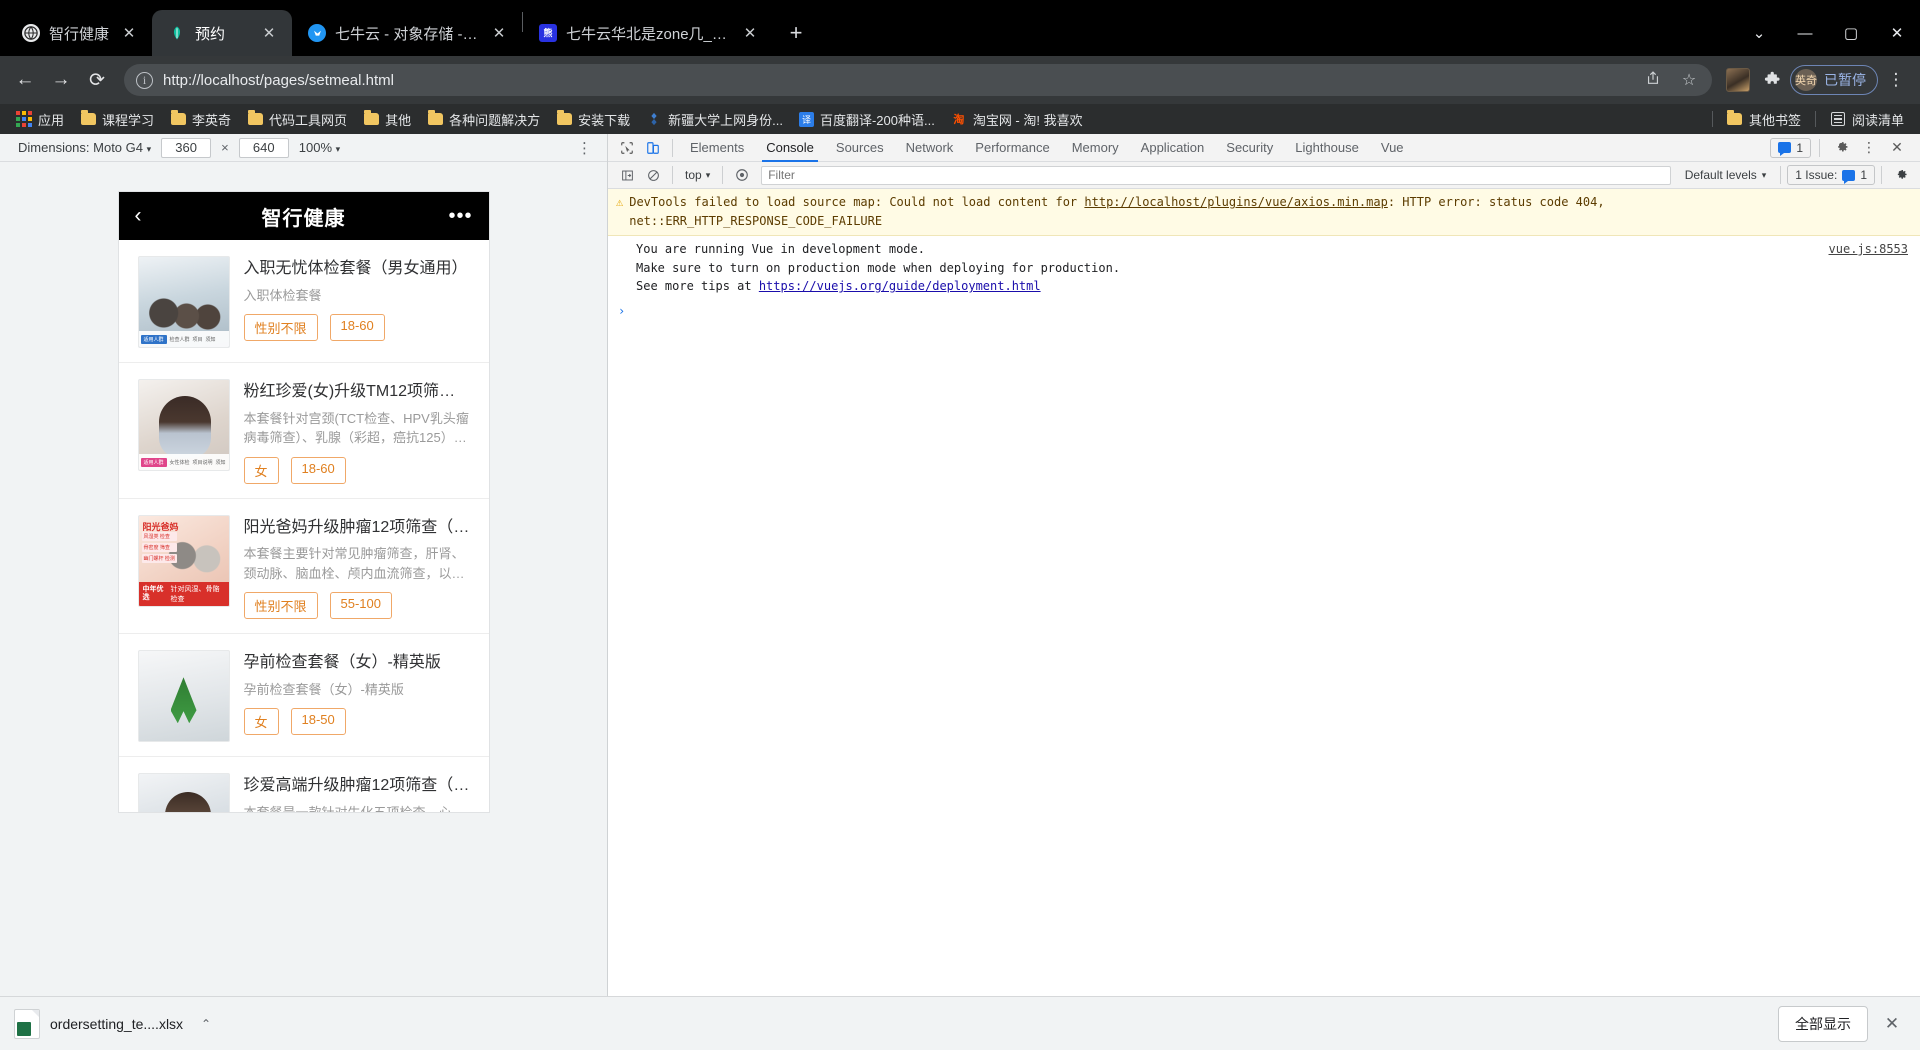 Image resolution: width=1920 pixels, height=1050 pixels. Describe the element at coordinates (1689, 80) in the screenshot. I see `bookmark-star-icon: ☆` at that location.